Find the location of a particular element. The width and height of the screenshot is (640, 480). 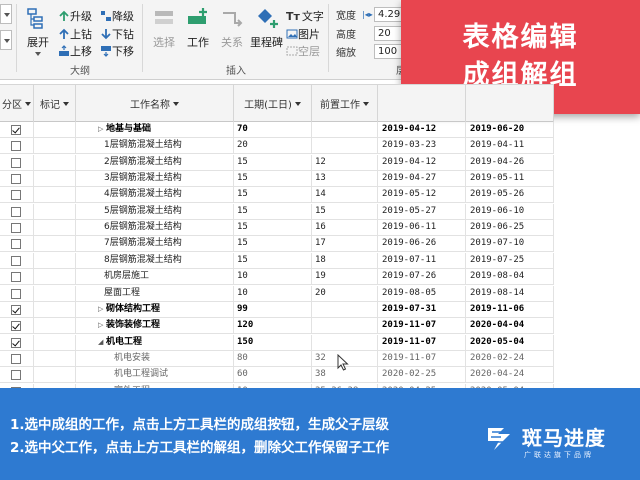

end-date-cell: 2019-04-26 is located at coordinates (510, 162).